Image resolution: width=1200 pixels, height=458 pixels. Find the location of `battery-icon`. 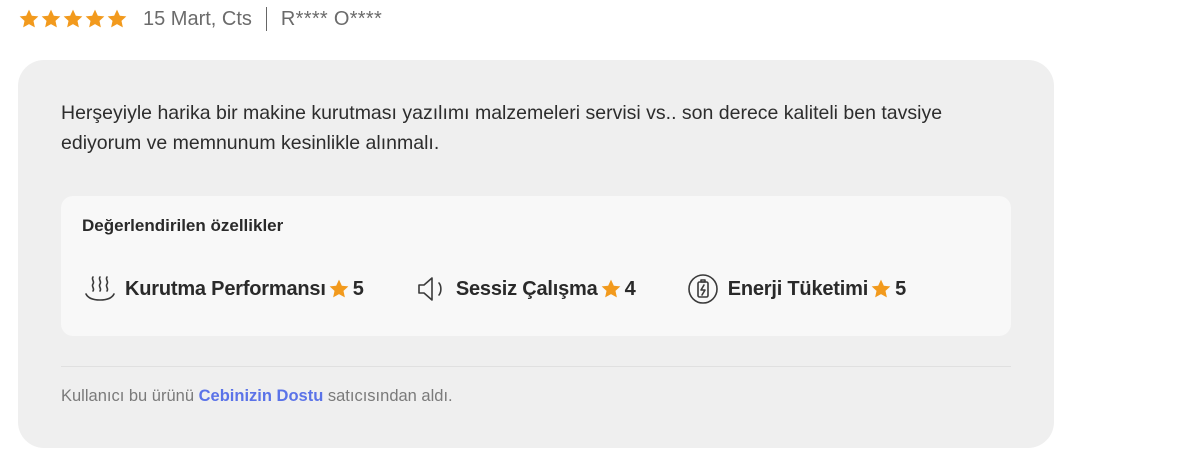

battery-icon is located at coordinates (707, 289).